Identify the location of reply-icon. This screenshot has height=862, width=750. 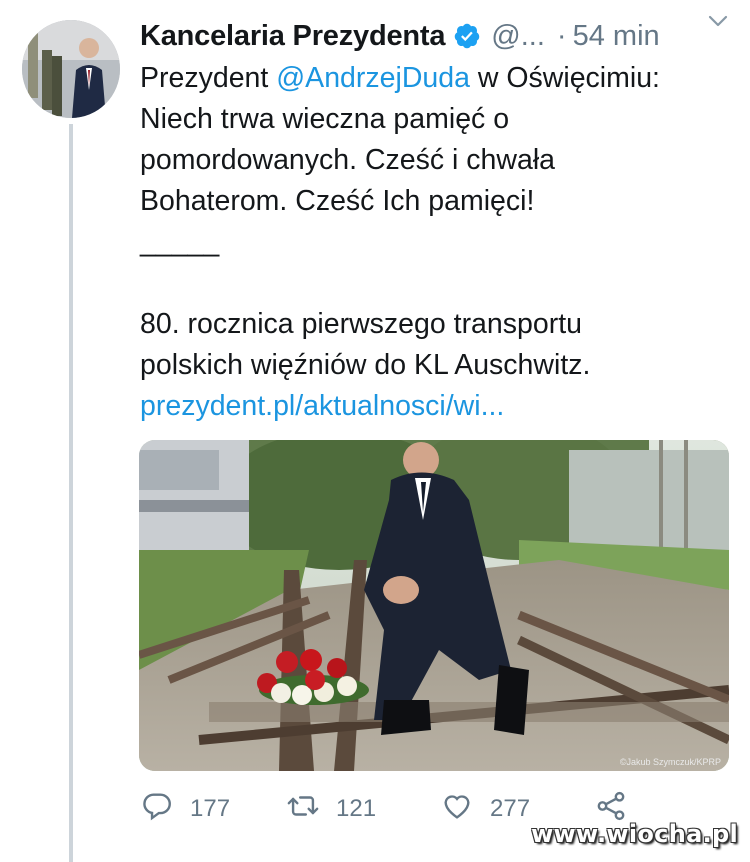
(157, 809).